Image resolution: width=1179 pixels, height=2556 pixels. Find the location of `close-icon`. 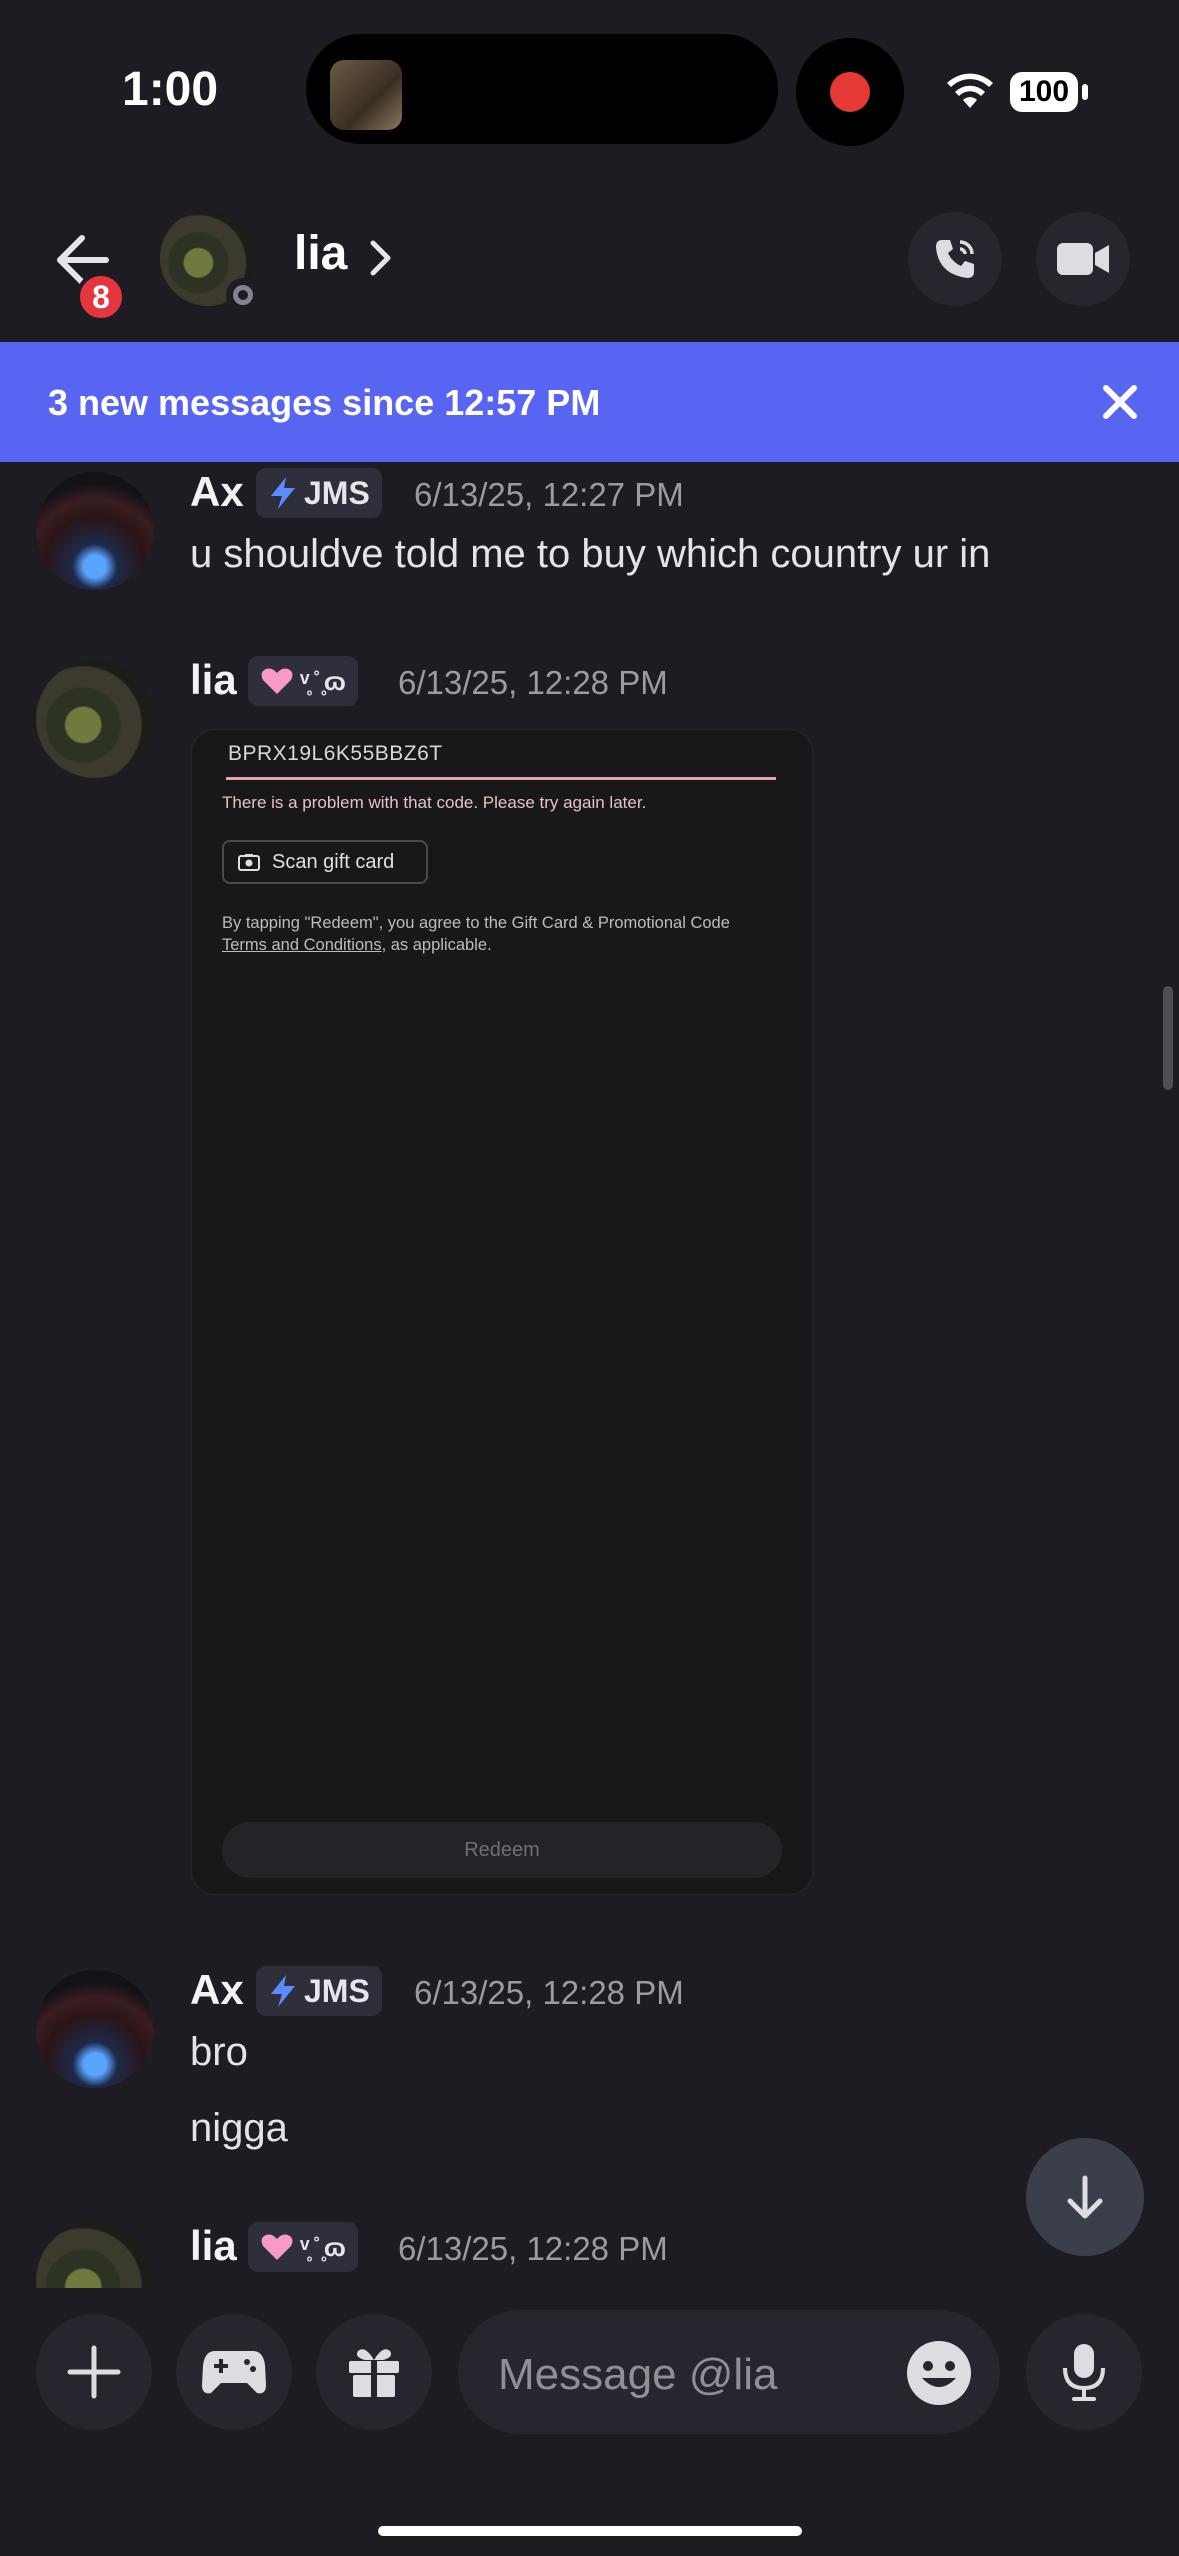

close-icon is located at coordinates (1120, 402).